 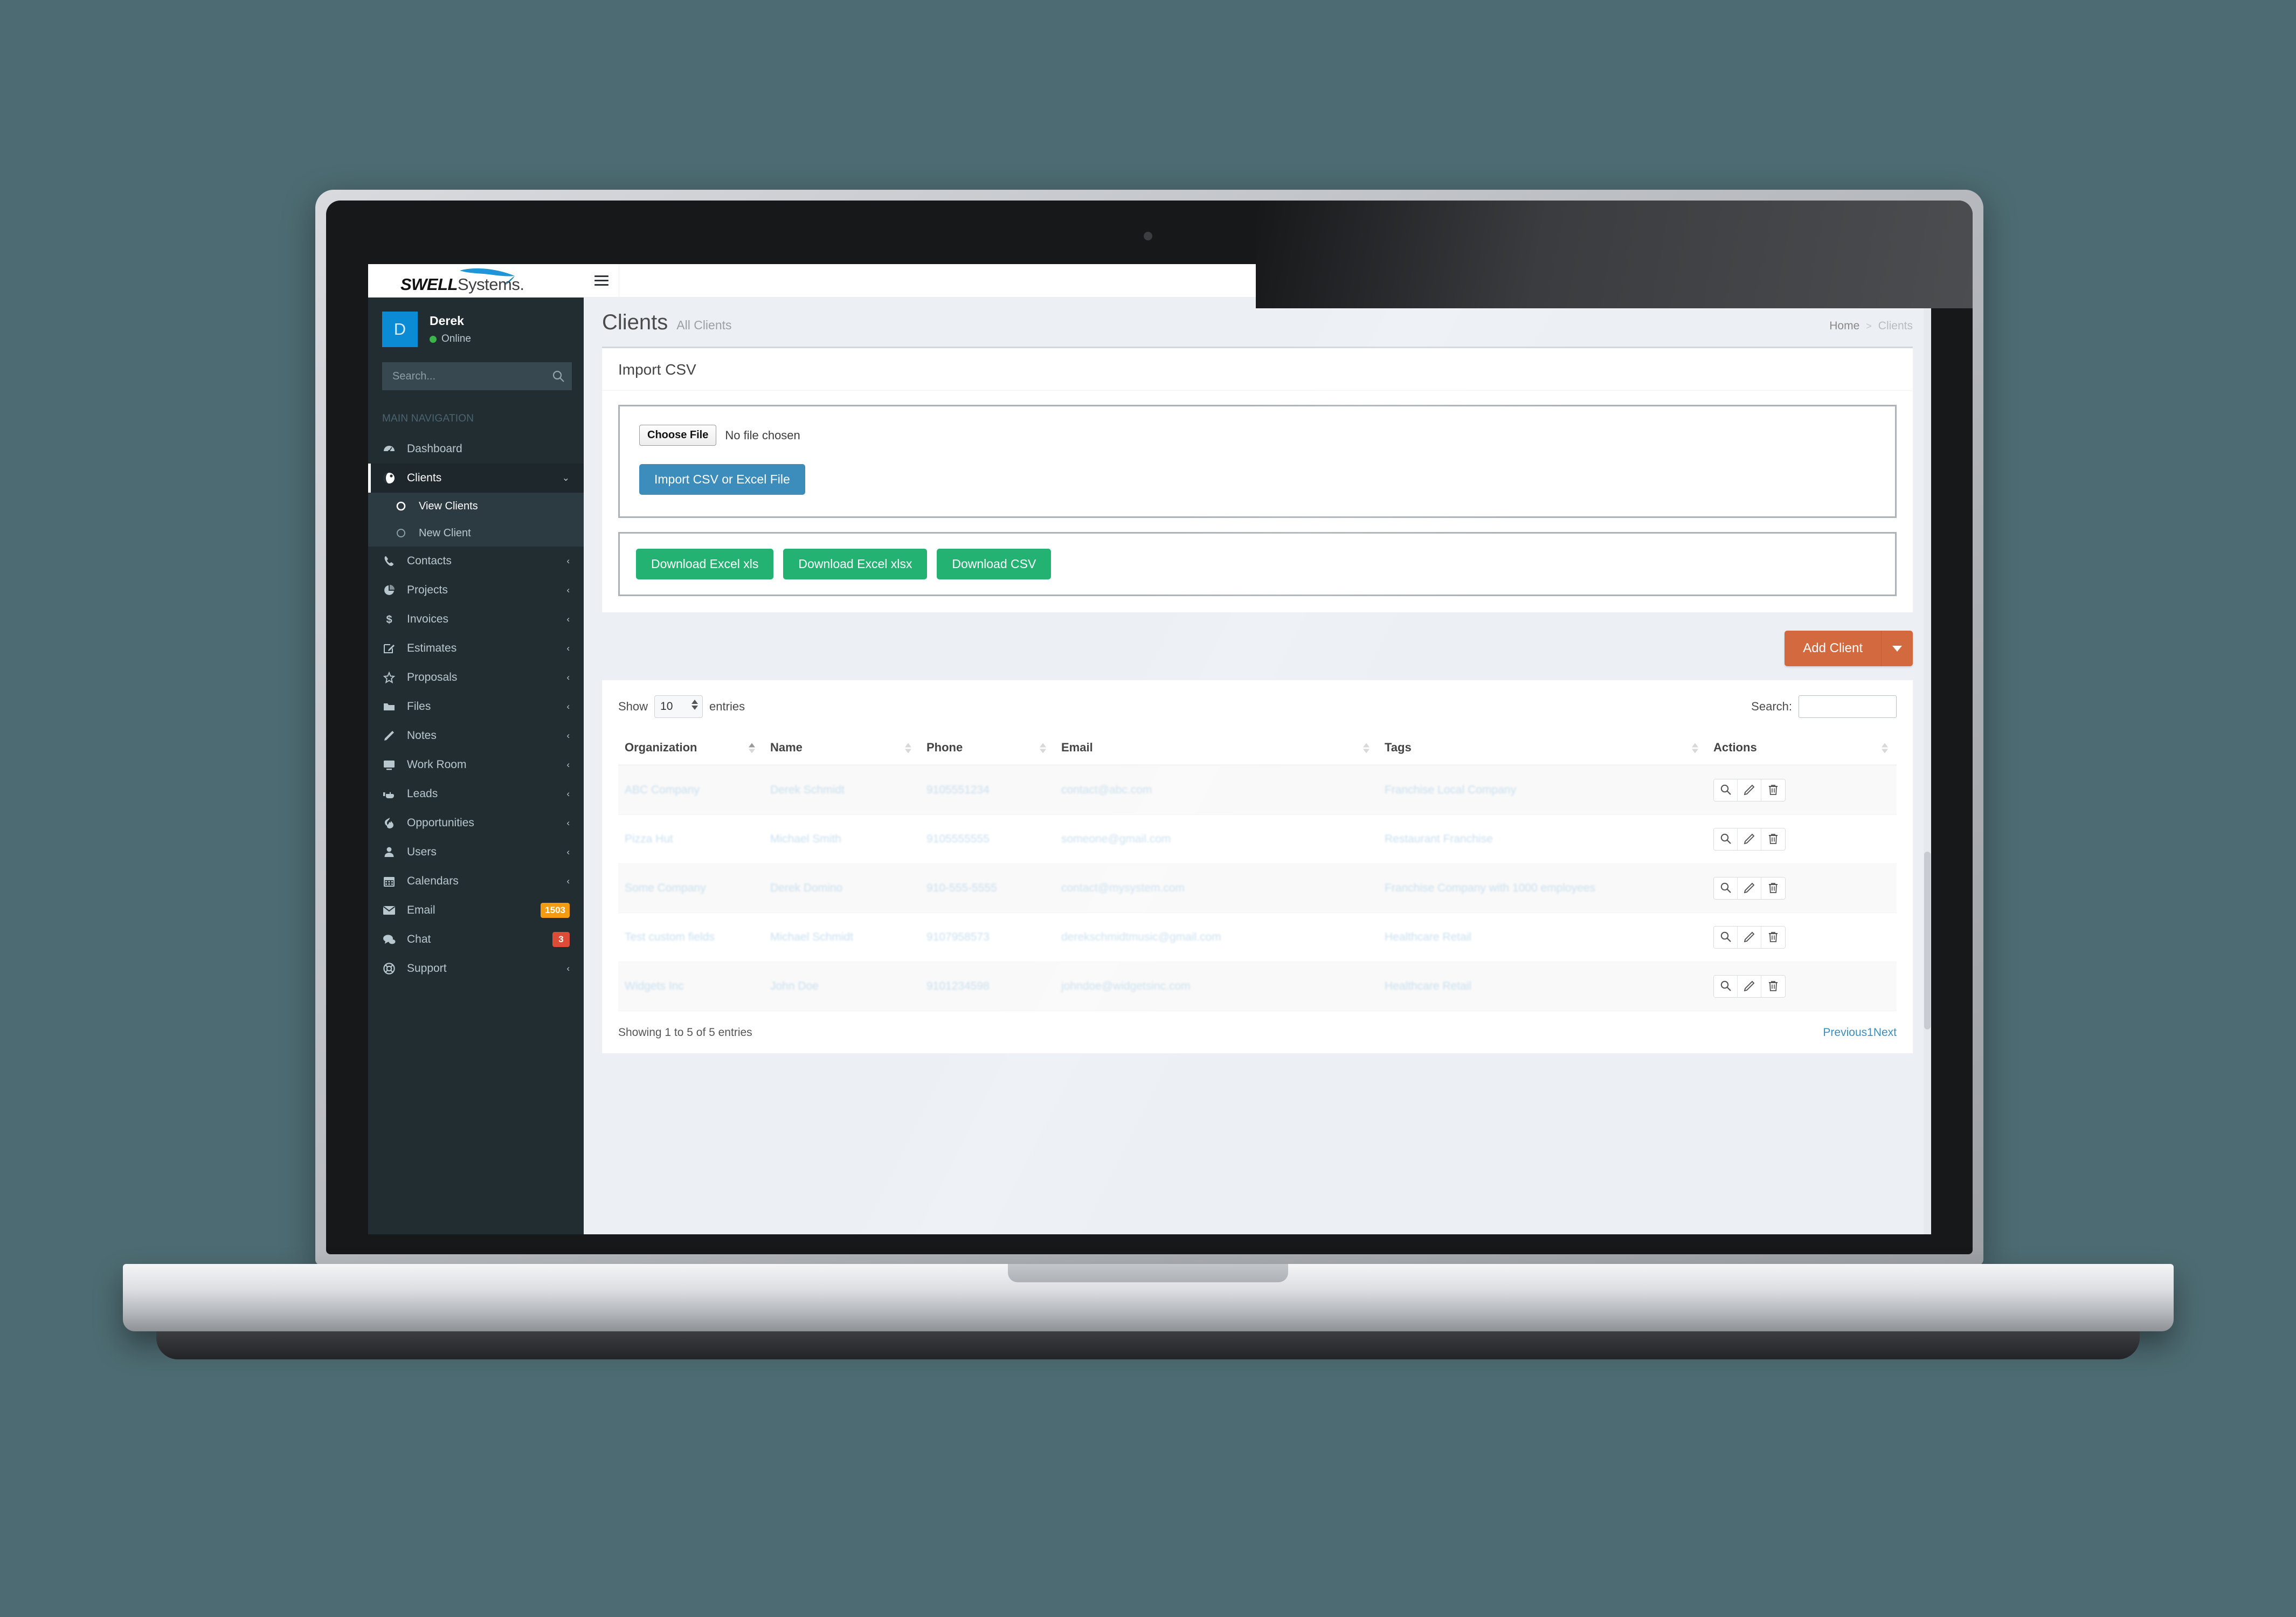 I want to click on fire-icon, so click(x=389, y=823).